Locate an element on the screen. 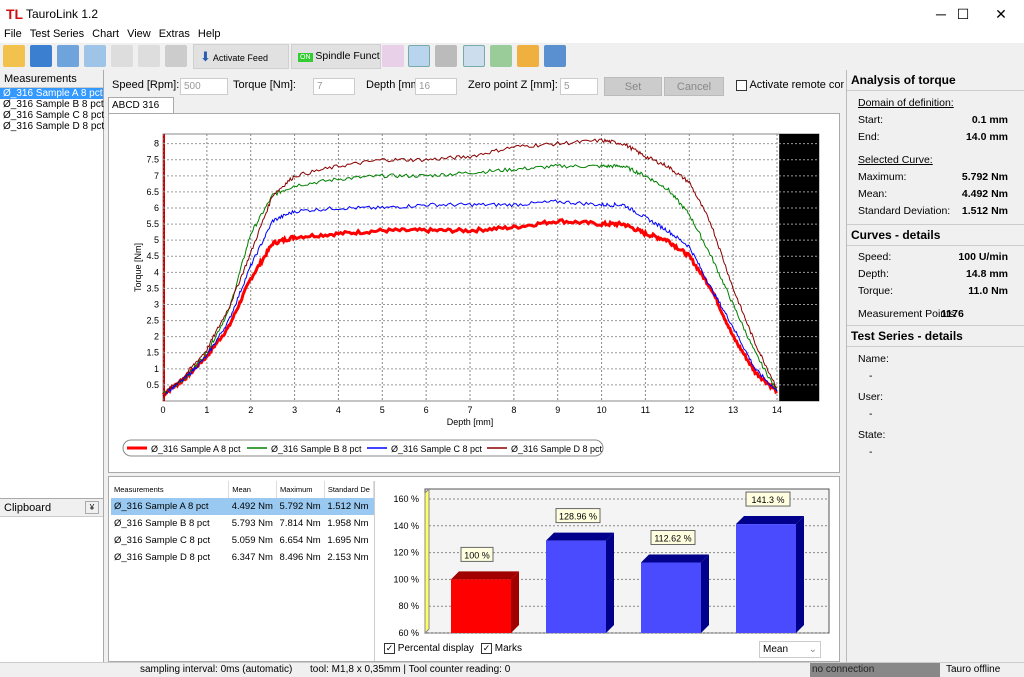 This screenshot has height=677, width=1024. on-badge: ON is located at coordinates (305, 57).